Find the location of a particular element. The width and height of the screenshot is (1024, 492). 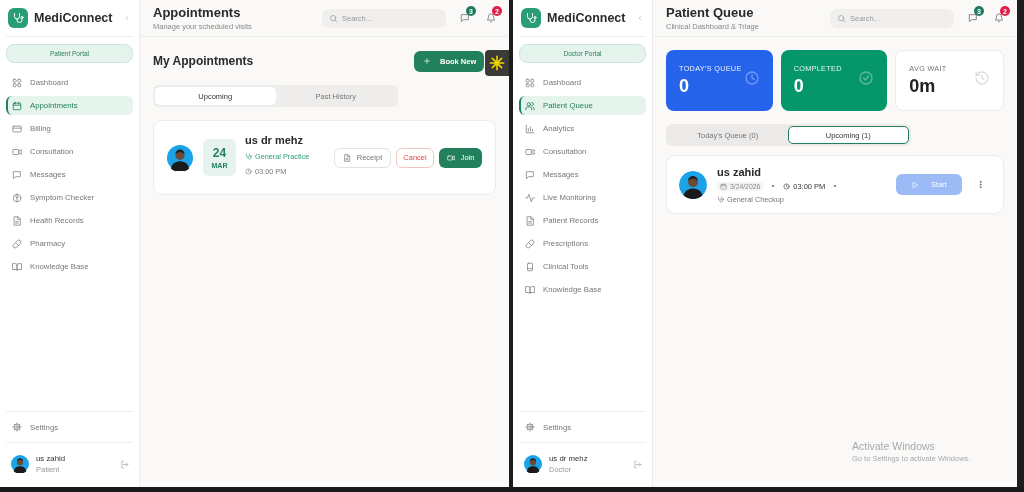

history-icon is located at coordinates (982, 77).